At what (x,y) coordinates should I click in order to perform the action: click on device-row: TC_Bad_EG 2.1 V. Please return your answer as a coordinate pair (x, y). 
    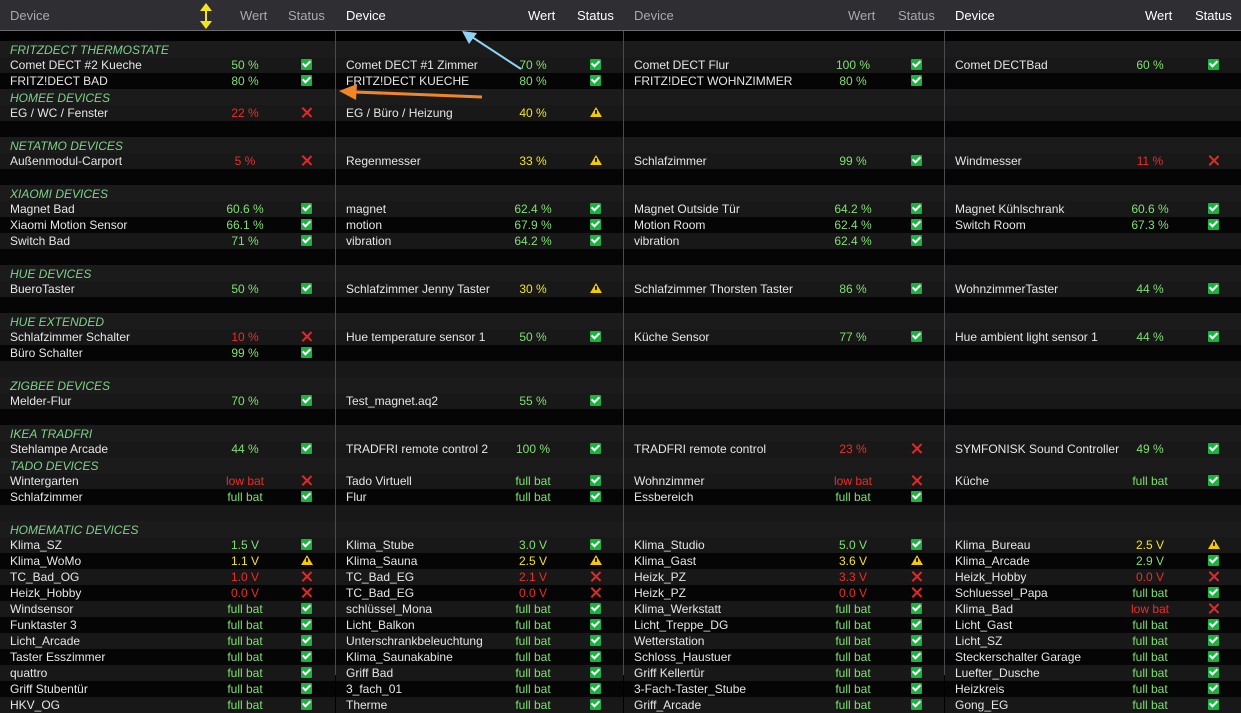
    Looking at the image, I should click on (479, 577).